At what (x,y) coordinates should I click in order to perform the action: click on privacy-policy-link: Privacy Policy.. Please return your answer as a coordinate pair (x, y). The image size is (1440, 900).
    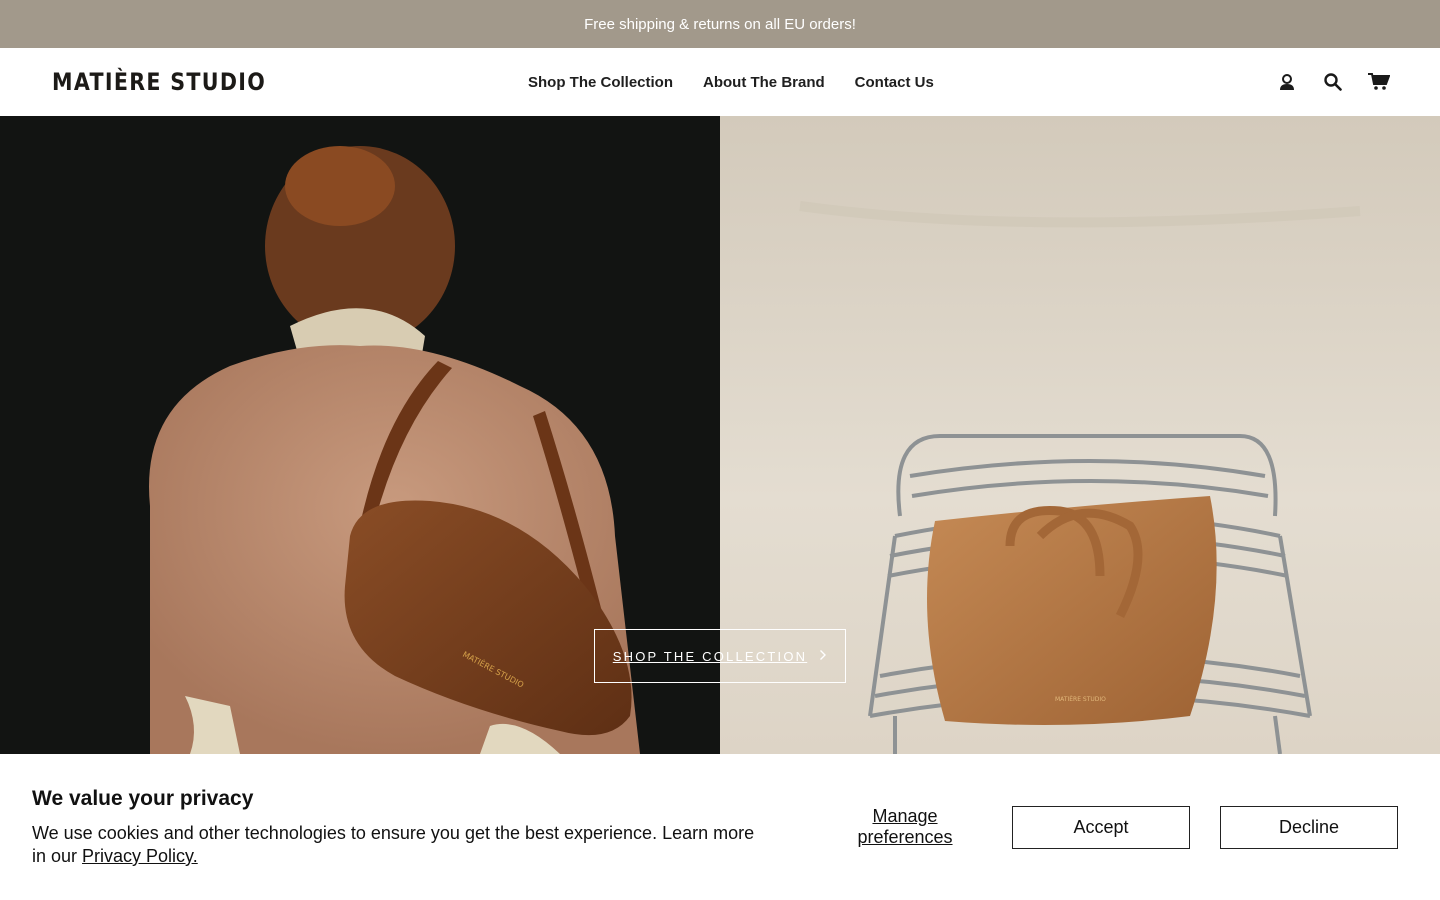
    Looking at the image, I should click on (140, 856).